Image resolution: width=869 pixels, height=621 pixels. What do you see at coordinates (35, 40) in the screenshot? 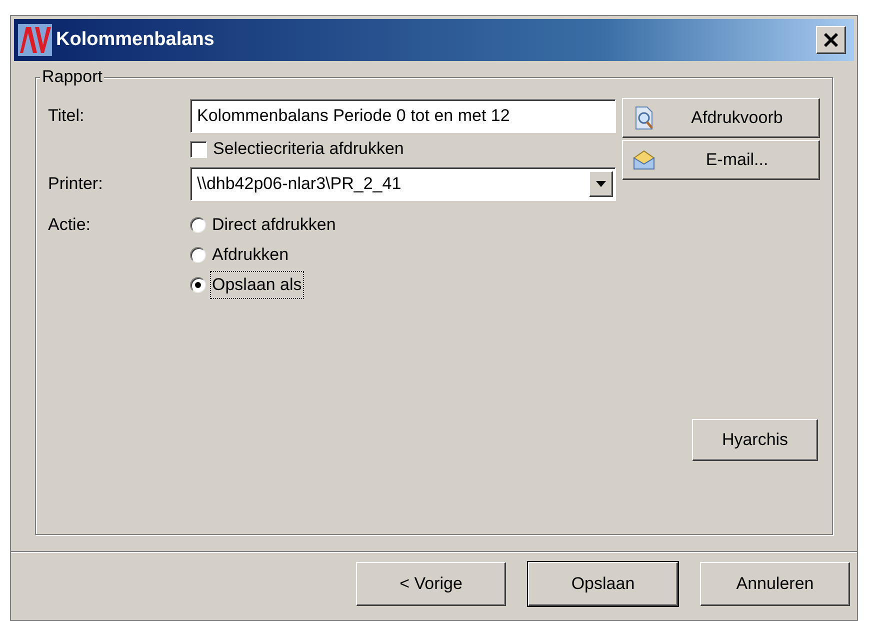
I see `app-logo-icon` at bounding box center [35, 40].